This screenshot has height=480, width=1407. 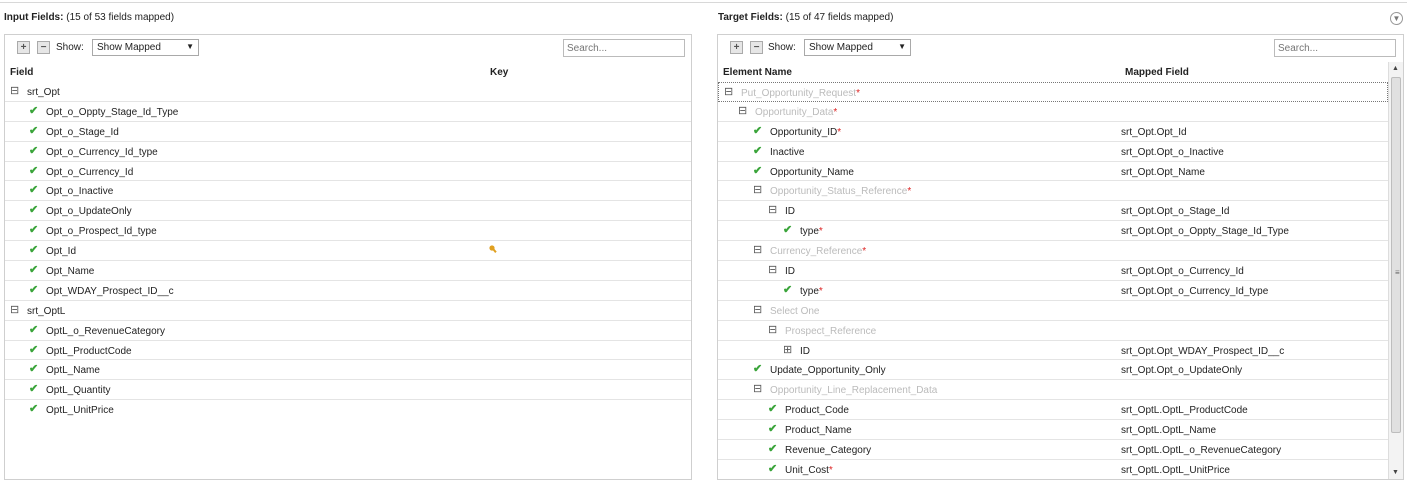 What do you see at coordinates (348, 112) in the screenshot?
I see `tree-field-row: ✔ Opt_o_Oppty_Stage_Id_Type` at bounding box center [348, 112].